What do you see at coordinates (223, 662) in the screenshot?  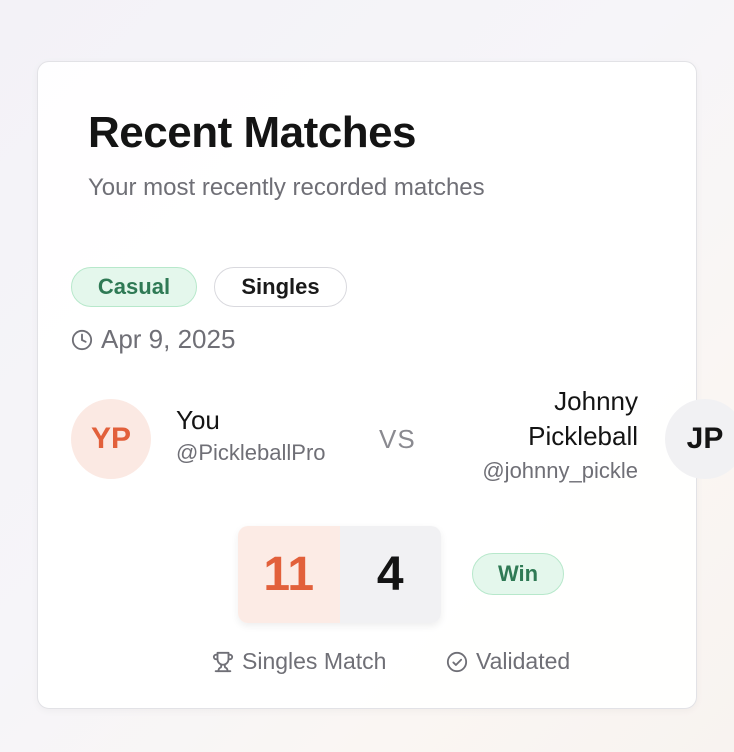 I see `trophy-icon` at bounding box center [223, 662].